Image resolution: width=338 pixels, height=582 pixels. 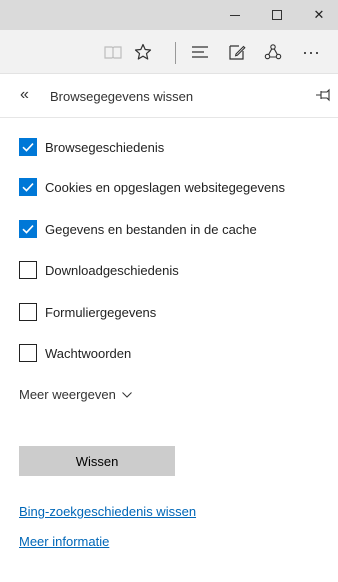 I want to click on star-icon, so click(x=143, y=51).